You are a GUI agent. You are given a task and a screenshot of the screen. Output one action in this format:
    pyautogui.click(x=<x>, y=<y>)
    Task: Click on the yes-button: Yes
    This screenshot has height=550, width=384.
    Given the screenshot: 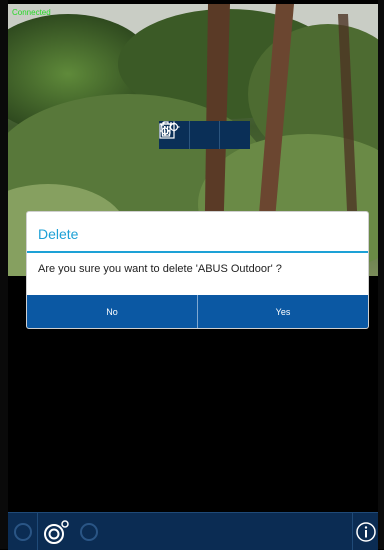 What is the action you would take?
    pyautogui.click(x=282, y=311)
    